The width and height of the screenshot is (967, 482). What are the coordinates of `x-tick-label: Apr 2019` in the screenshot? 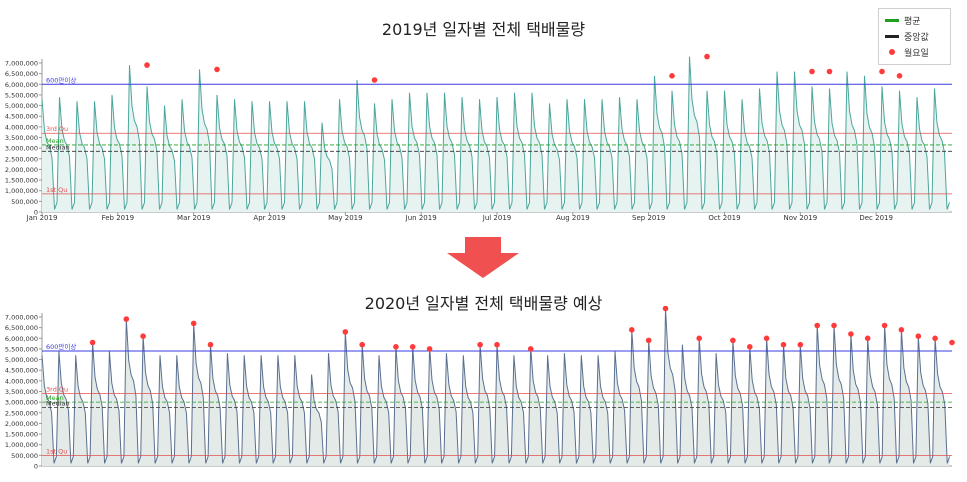 It's located at (269, 218).